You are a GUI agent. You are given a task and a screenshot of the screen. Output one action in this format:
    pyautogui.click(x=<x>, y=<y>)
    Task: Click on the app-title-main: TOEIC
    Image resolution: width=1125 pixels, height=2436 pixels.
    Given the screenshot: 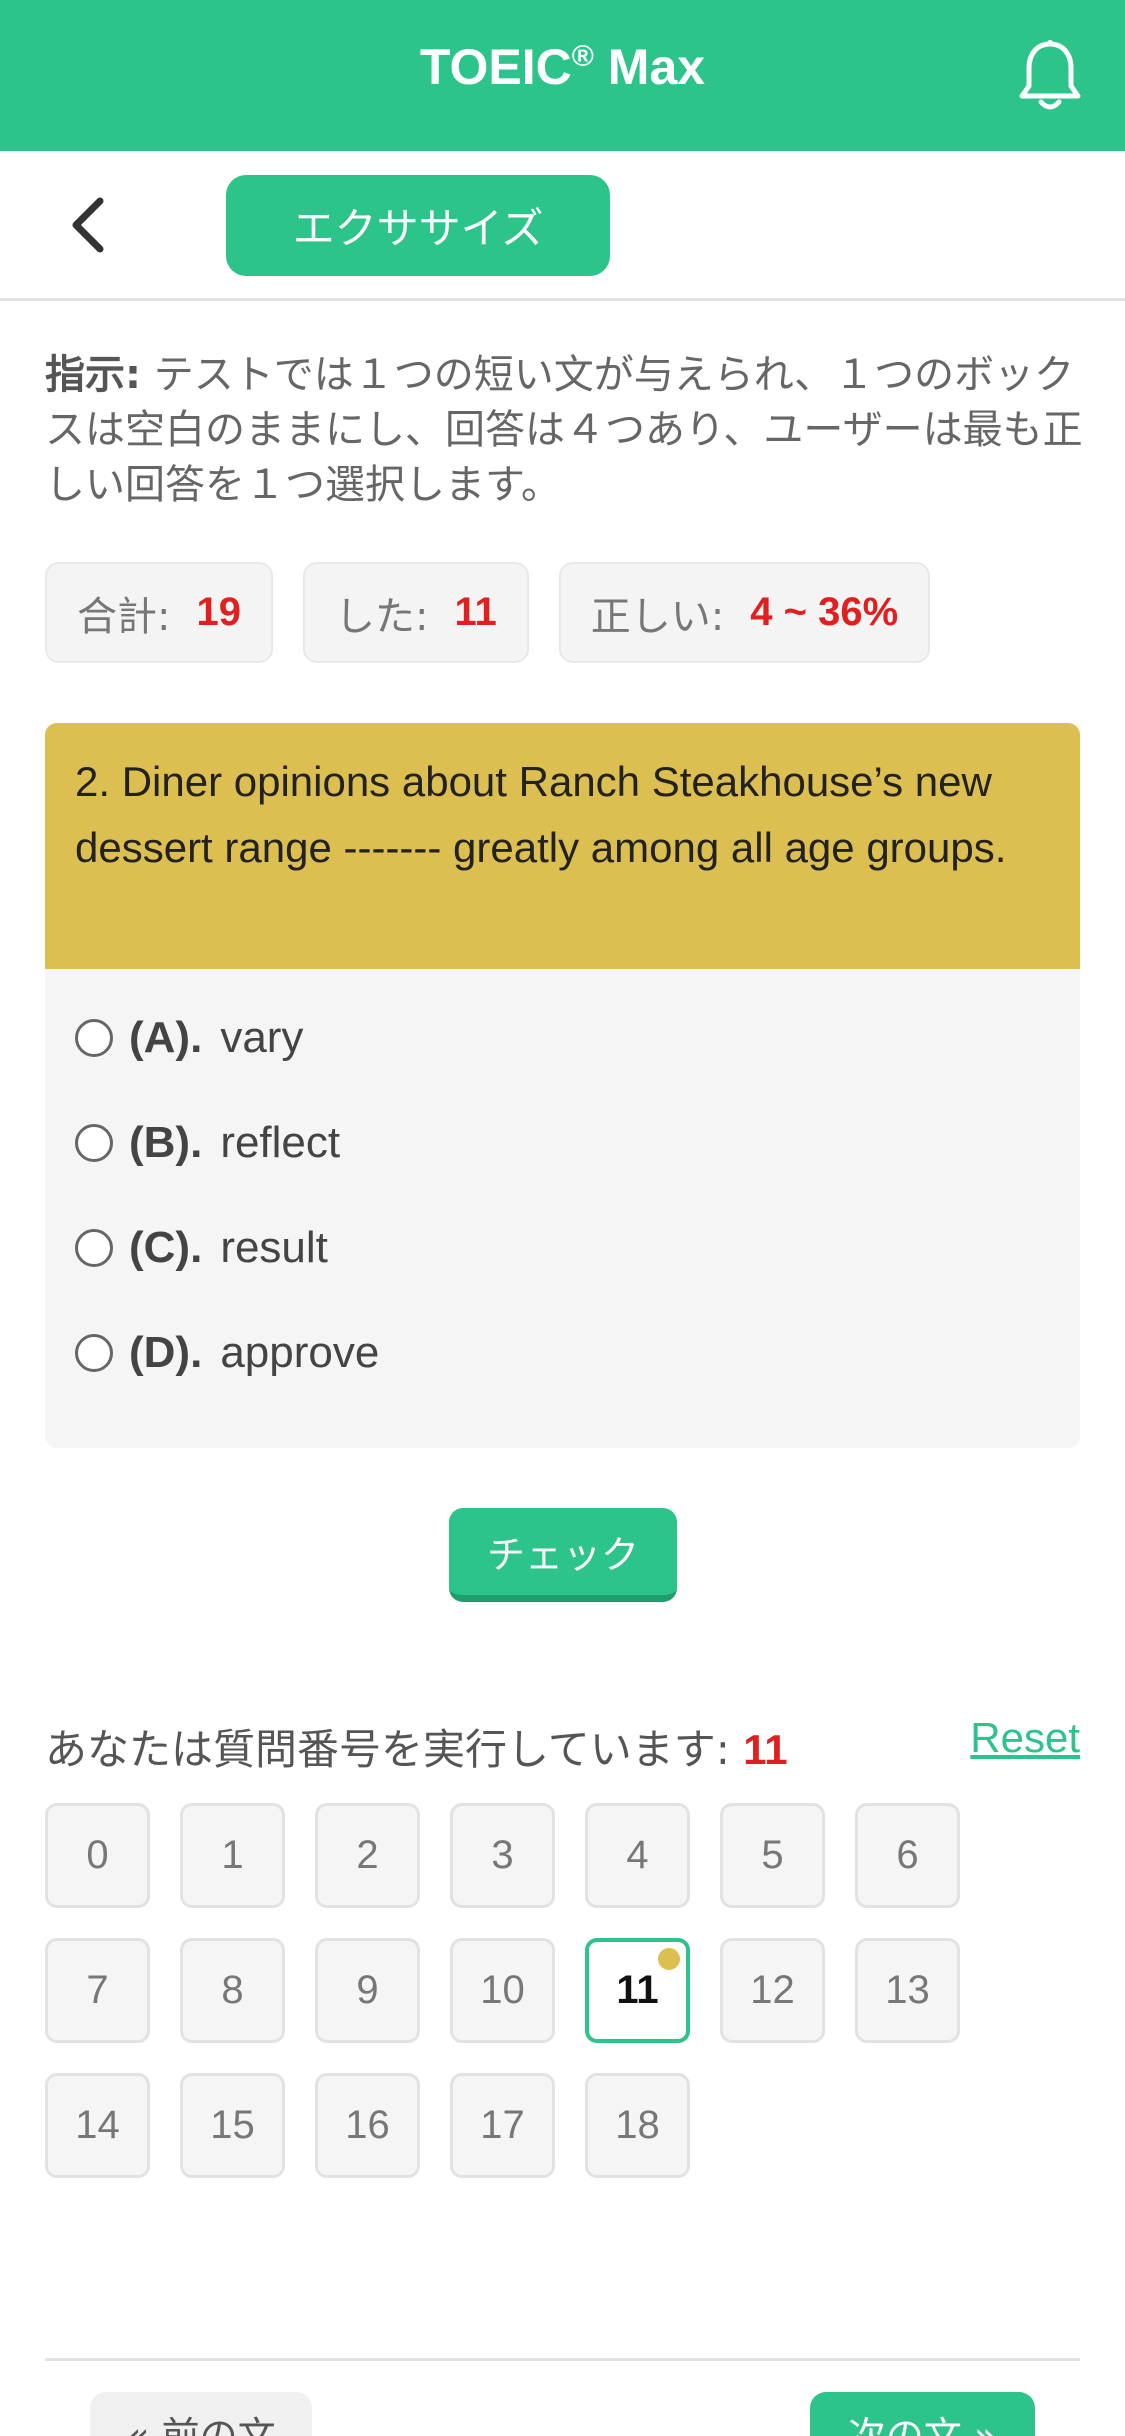 What is the action you would take?
    pyautogui.click(x=495, y=67)
    